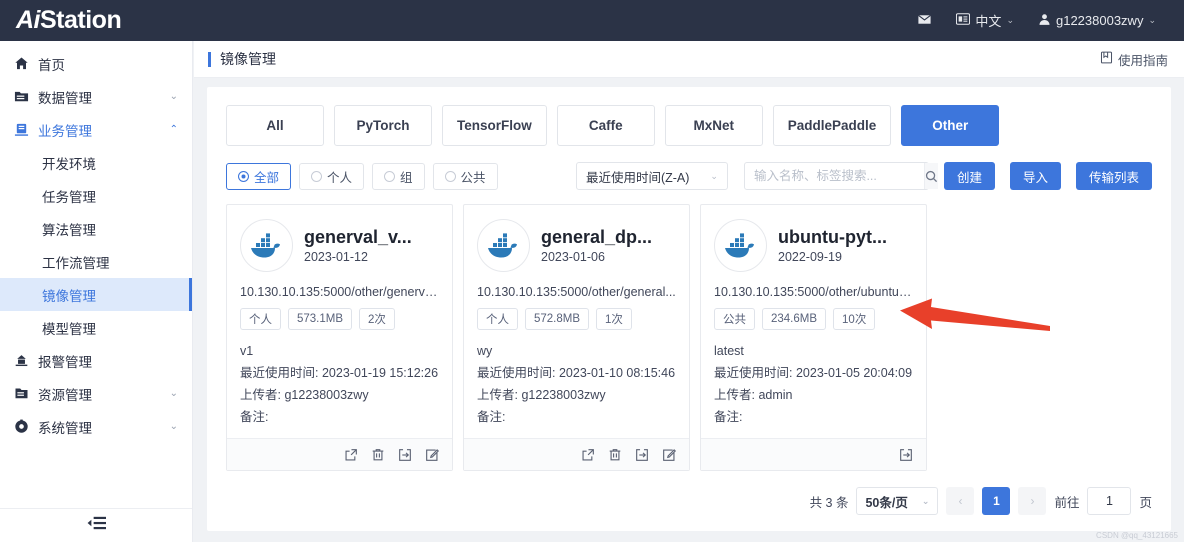  What do you see at coordinates (96, 195) in the screenshot?
I see `sidebar-item-task-management: 任务管理` at bounding box center [96, 195].